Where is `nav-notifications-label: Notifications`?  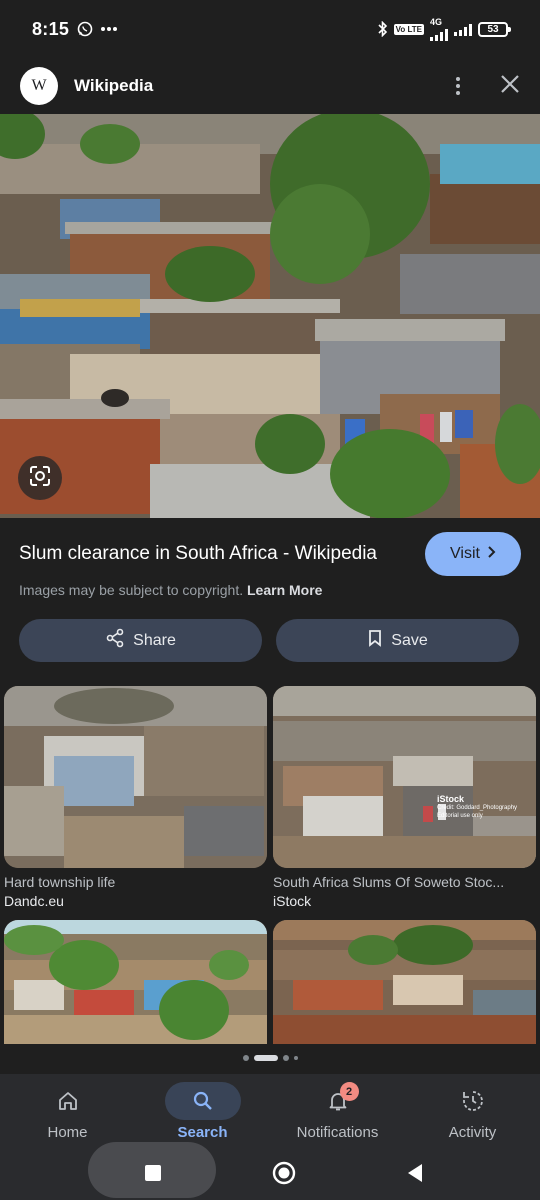
nav-notifications-label: Notifications is located at coordinates (337, 1132).